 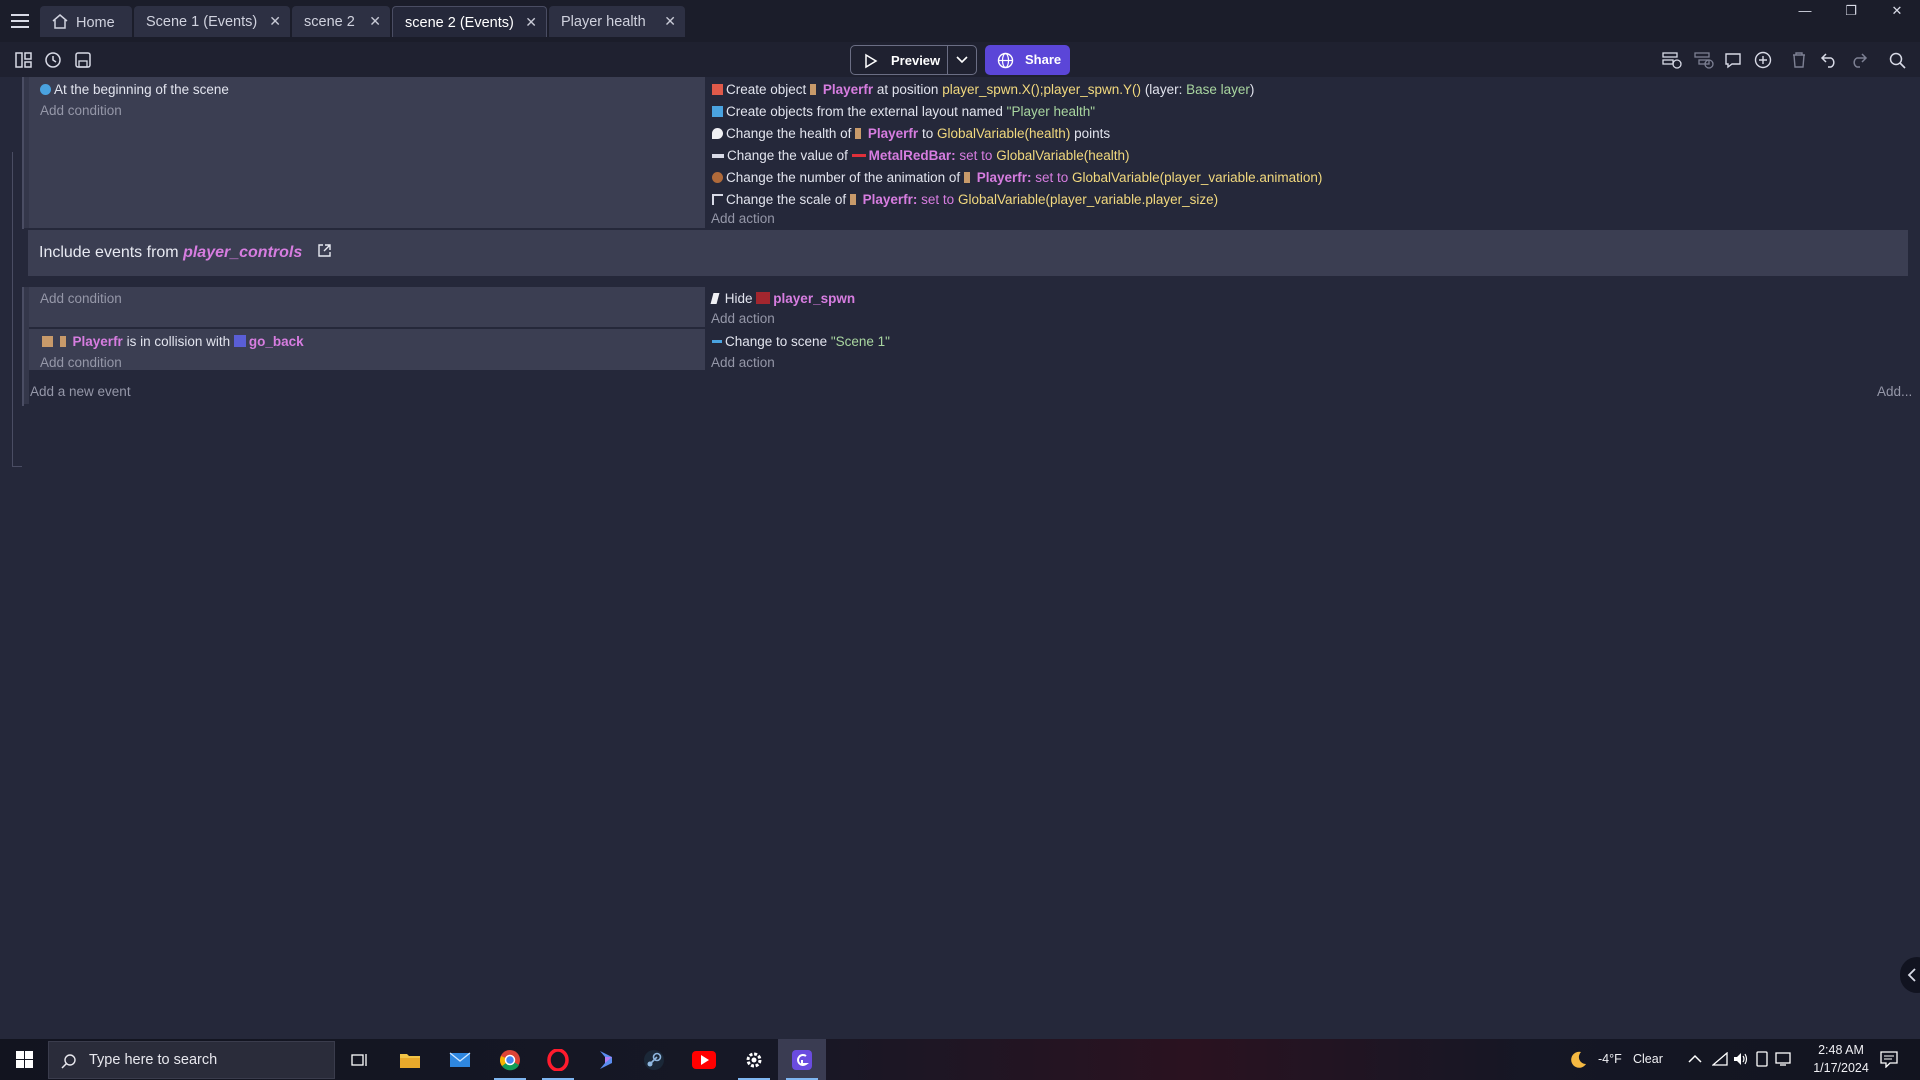 What do you see at coordinates (1889, 1059) in the screenshot?
I see `notification-icon` at bounding box center [1889, 1059].